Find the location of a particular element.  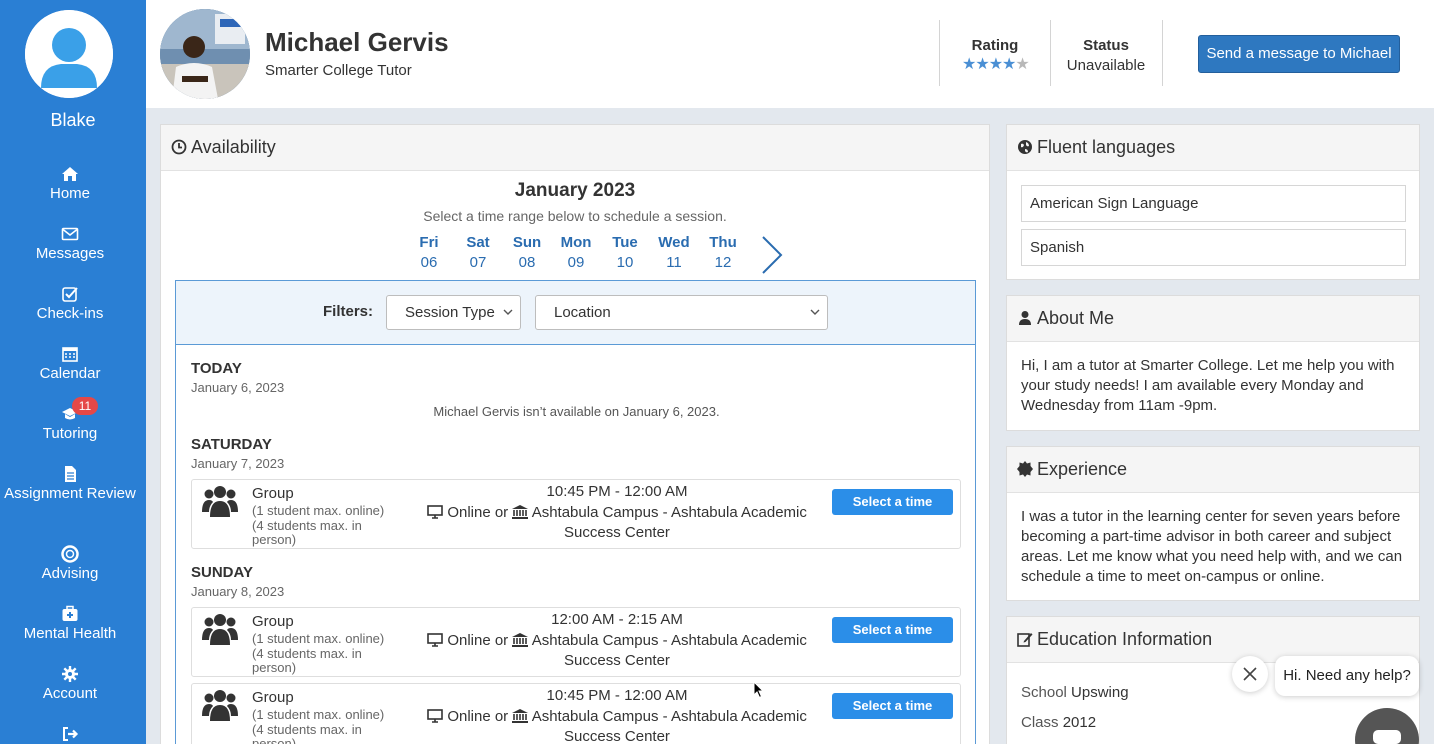

filters-bar: Filters: Session Type Location is located at coordinates (575, 312).